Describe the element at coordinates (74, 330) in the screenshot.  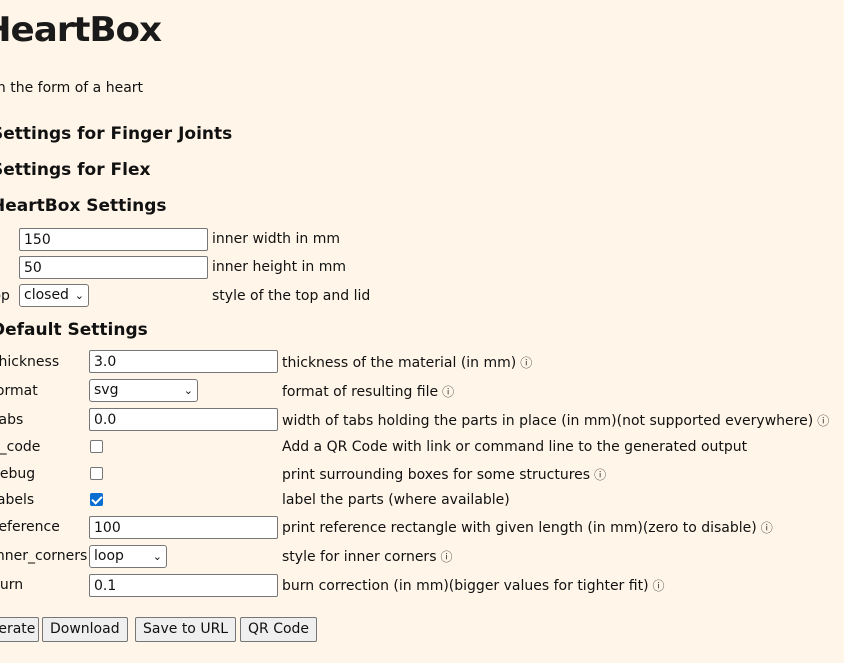
I see `section-default: Default Settings` at that location.